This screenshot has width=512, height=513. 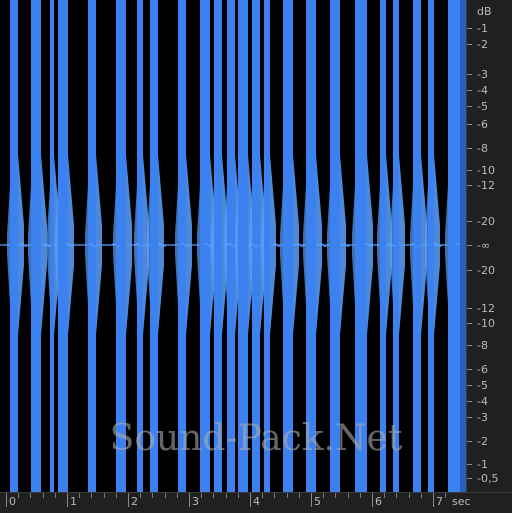 What do you see at coordinates (484, 11) in the screenshot?
I see `db-unit-label: dB` at bounding box center [484, 11].